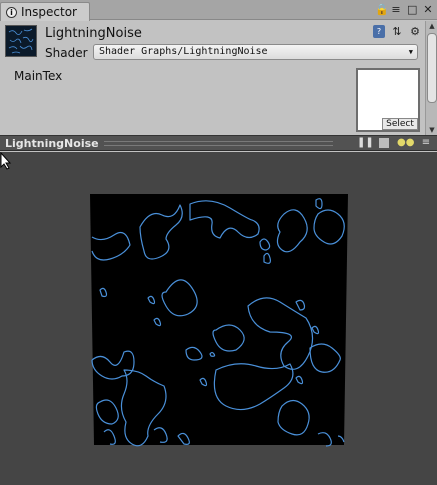 This screenshot has height=485, width=437. Describe the element at coordinates (66, 53) in the screenshot. I see `shader-label: Shader` at that location.